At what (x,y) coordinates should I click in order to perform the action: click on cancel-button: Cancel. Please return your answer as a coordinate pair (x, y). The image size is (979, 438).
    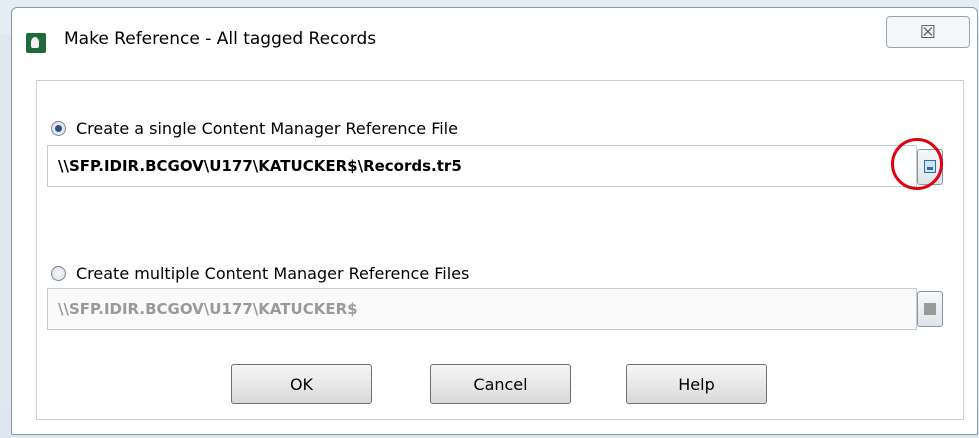
    Looking at the image, I should click on (500, 384).